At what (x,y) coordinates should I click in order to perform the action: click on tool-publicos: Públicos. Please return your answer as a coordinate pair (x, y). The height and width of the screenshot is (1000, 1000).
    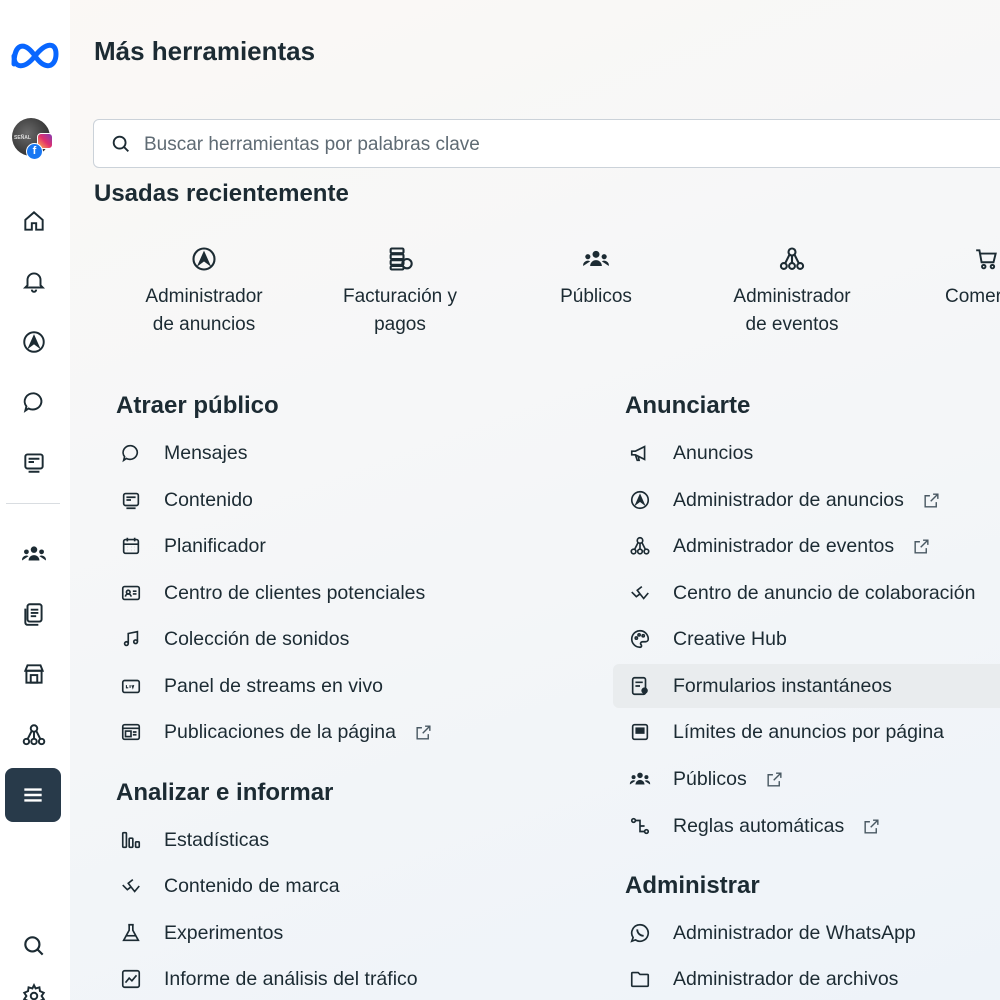
    Looking at the image, I should click on (706, 779).